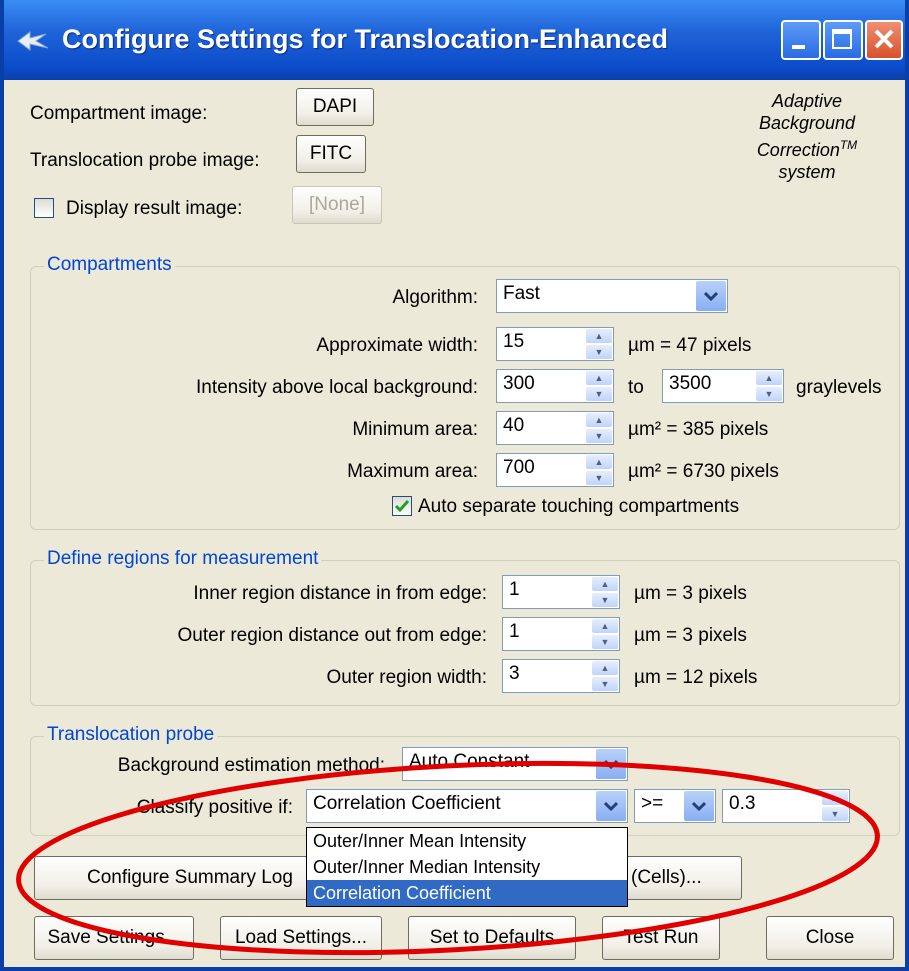 The height and width of the screenshot is (971, 909). Describe the element at coordinates (599, 428) in the screenshot. I see `min-area-spinner: ▲ ▼` at that location.